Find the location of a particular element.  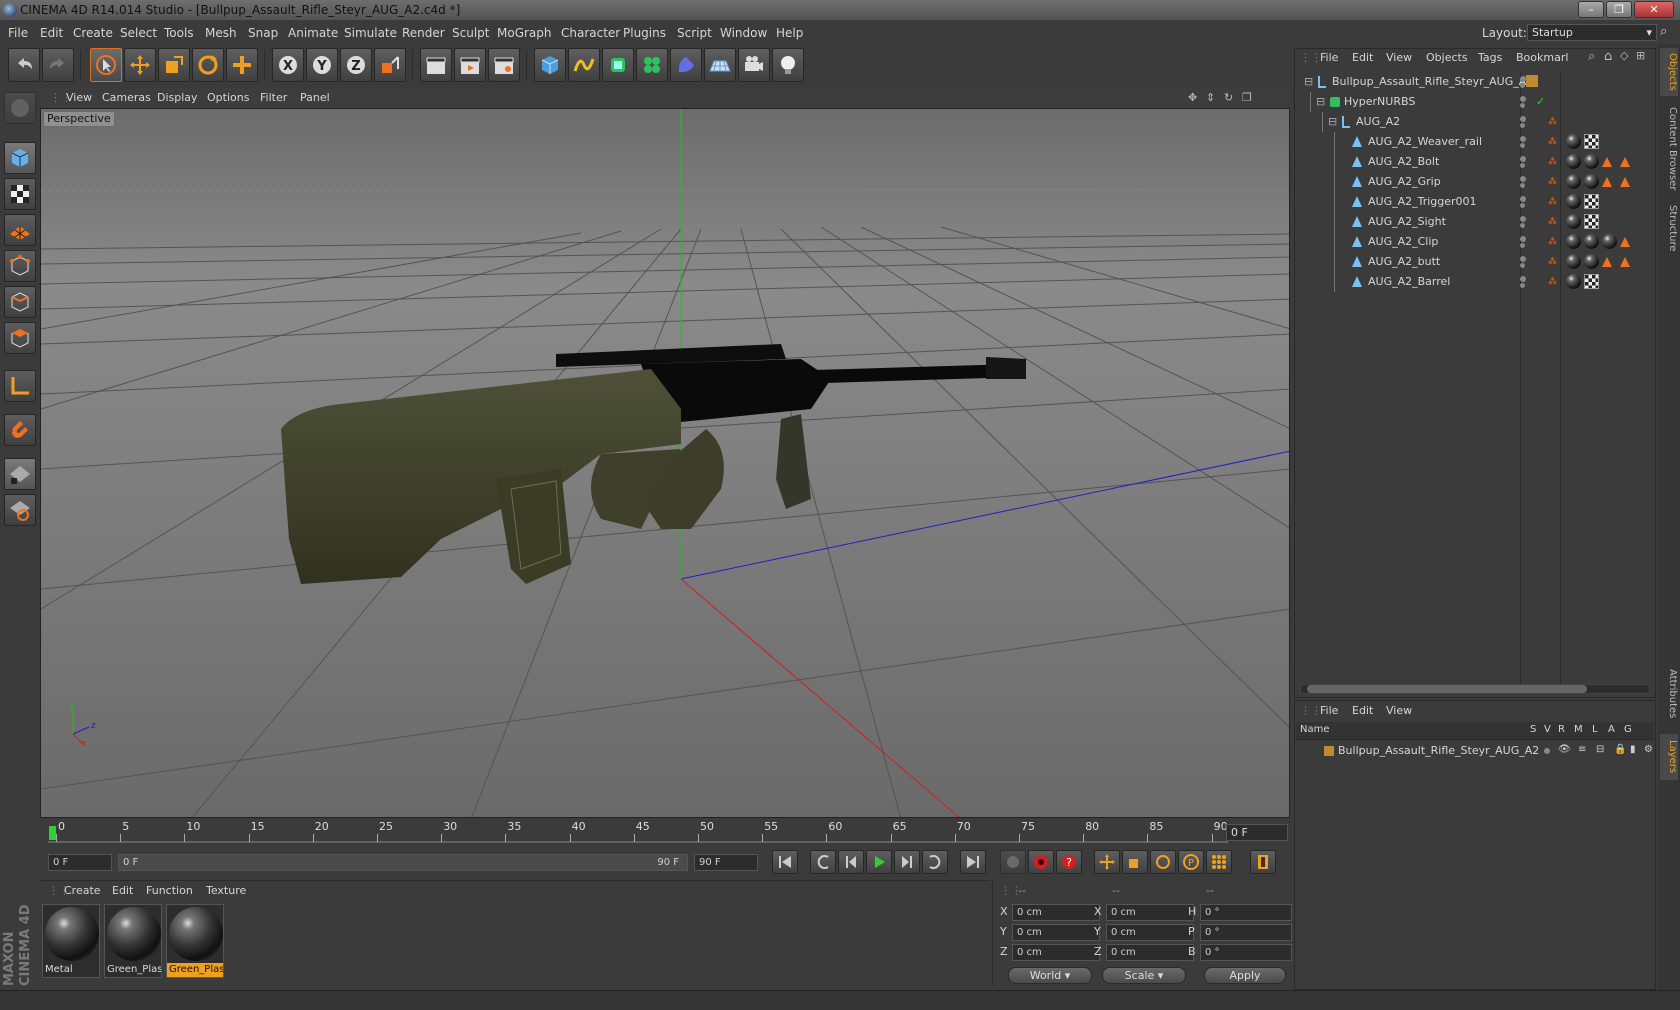

object-row: ⊟ HyperNURBS ✓ is located at coordinates (1475, 102).